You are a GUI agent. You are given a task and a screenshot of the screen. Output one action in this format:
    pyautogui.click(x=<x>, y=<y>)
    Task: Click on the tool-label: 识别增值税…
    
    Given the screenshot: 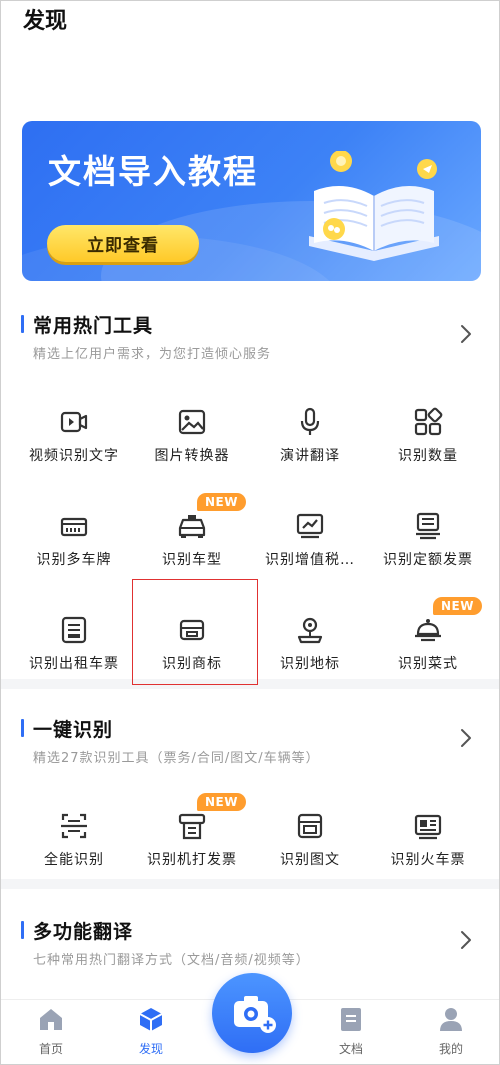 What is the action you would take?
    pyautogui.click(x=310, y=560)
    